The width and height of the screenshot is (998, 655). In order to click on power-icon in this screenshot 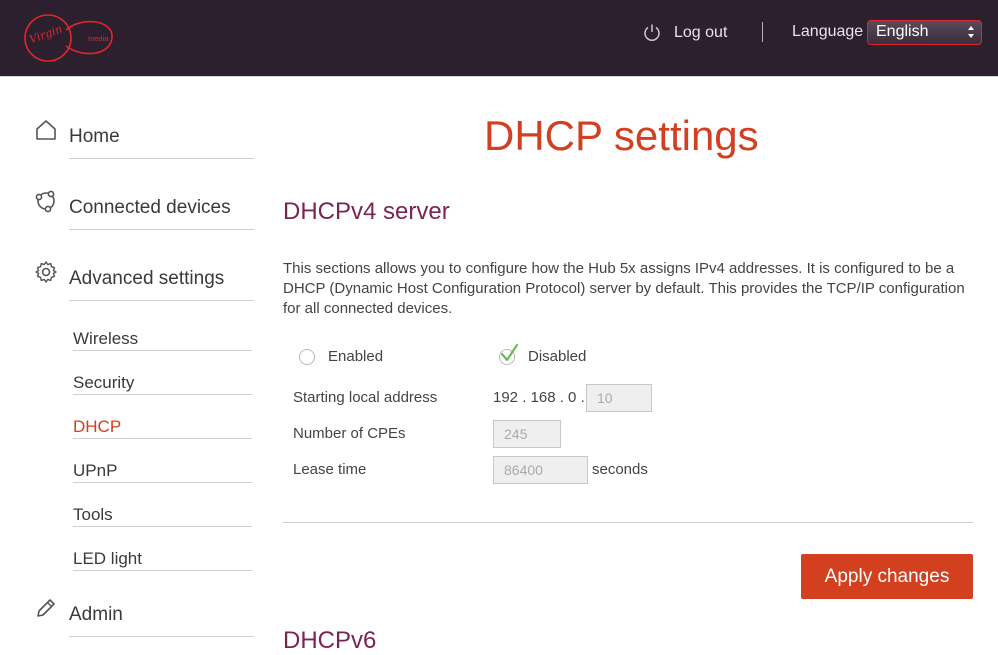, I will do `click(652, 32)`.